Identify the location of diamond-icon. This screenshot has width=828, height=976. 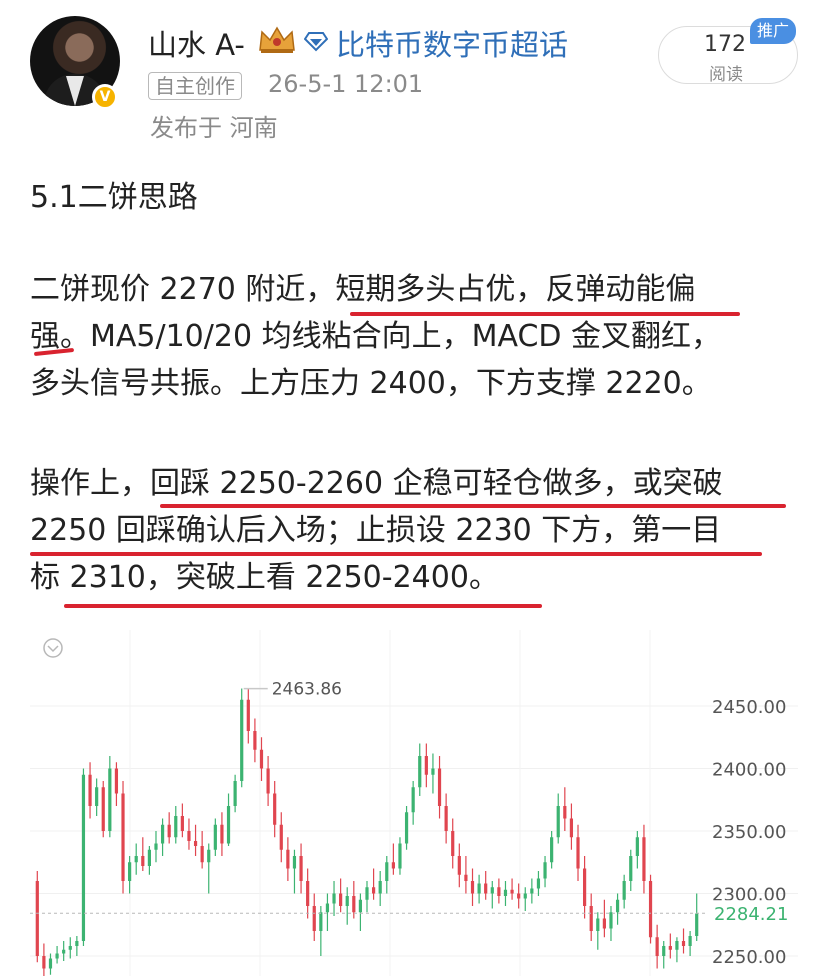
(316, 42).